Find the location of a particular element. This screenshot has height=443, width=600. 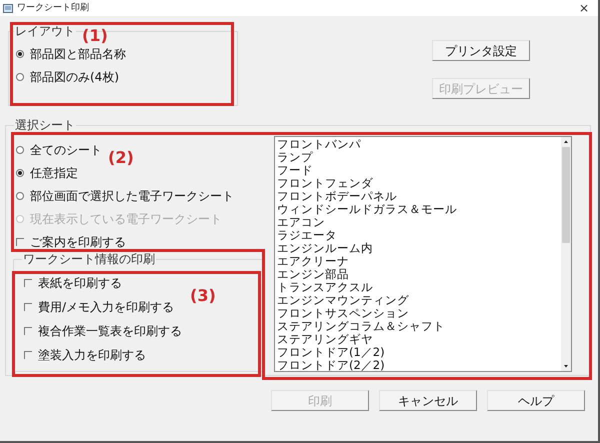

checkbox-label: 費用/メモ入力を印刷する is located at coordinates (106, 307).